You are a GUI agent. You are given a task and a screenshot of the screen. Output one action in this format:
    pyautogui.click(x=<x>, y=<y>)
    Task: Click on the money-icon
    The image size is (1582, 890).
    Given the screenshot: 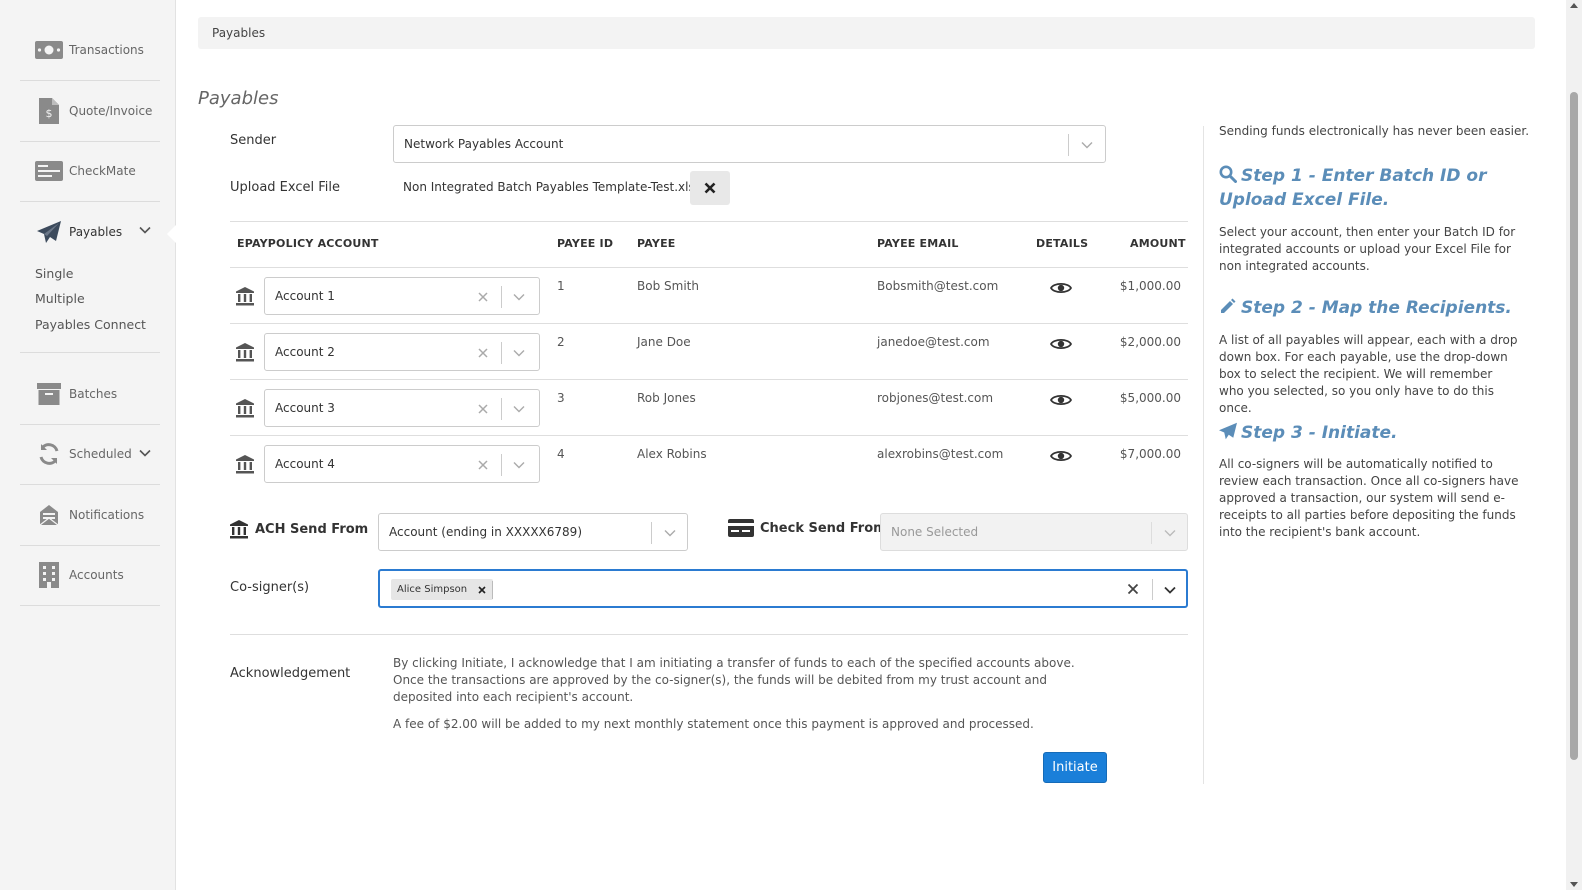 What is the action you would take?
    pyautogui.click(x=49, y=50)
    